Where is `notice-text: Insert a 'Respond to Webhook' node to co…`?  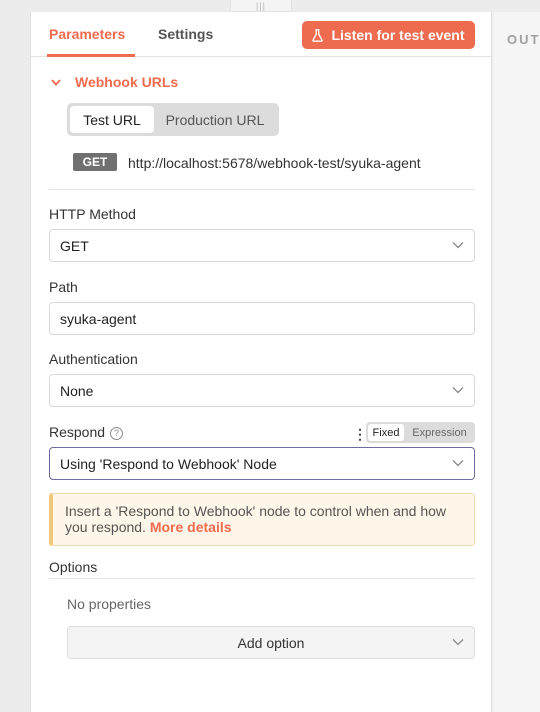
notice-text: Insert a 'Respond to Webhook' node to co… is located at coordinates (256, 519).